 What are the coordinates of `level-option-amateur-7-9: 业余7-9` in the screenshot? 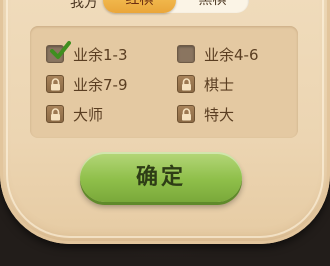 It's located at (87, 84).